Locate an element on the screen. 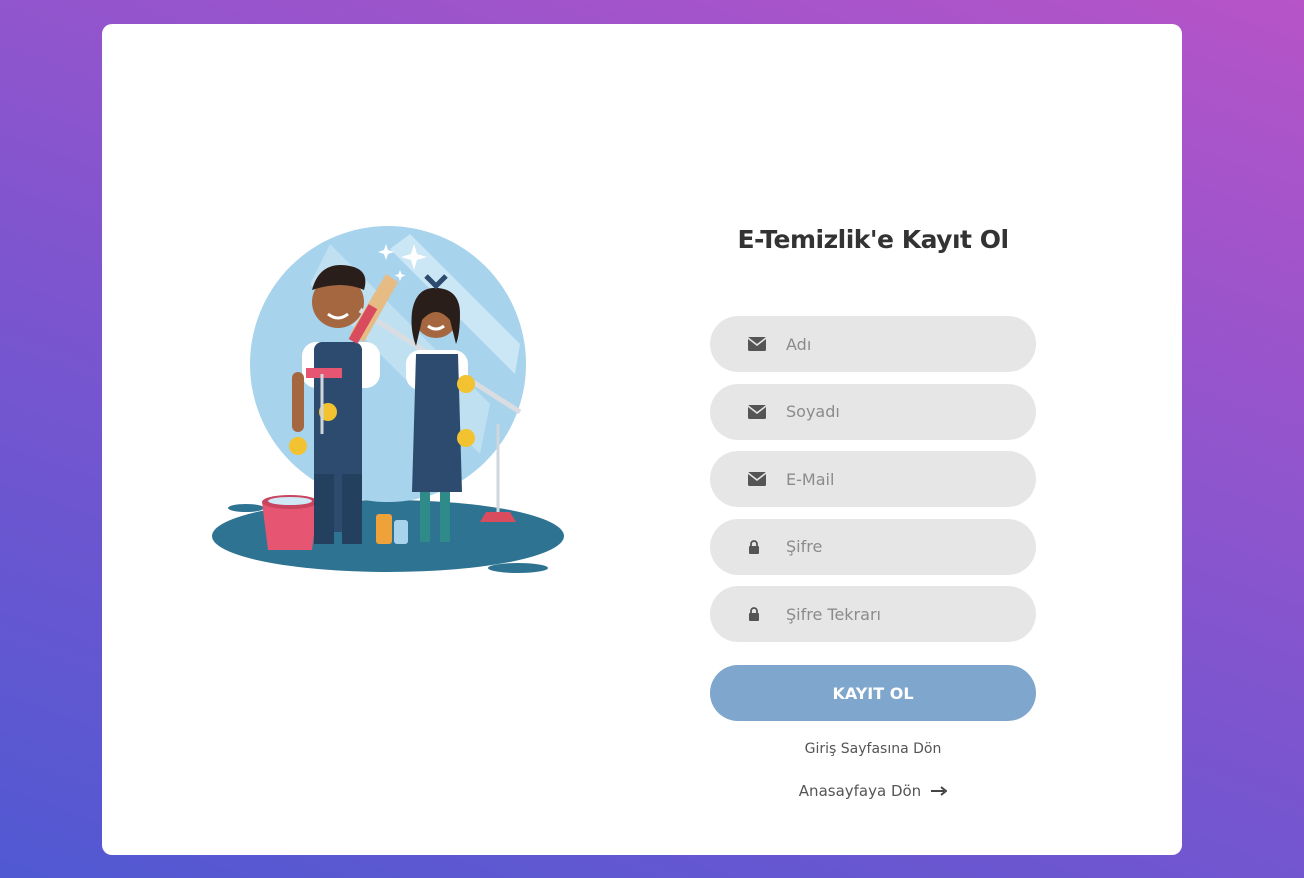 Image resolution: width=1304 pixels, height=878 pixels. password-confirm-input is located at coordinates (873, 614).